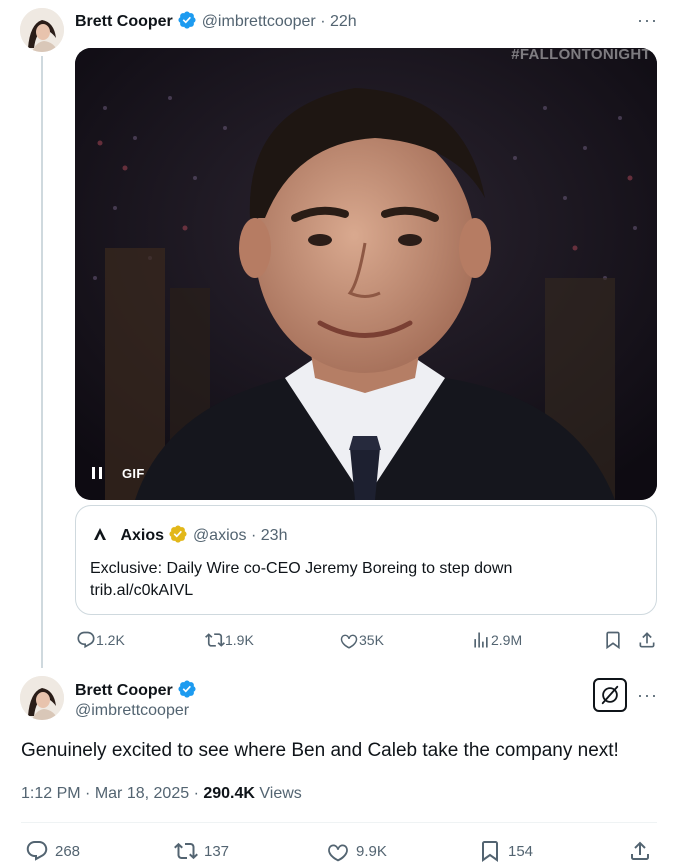 This screenshot has height=867, width=676. Describe the element at coordinates (339, 822) in the screenshot. I see `divider` at that location.